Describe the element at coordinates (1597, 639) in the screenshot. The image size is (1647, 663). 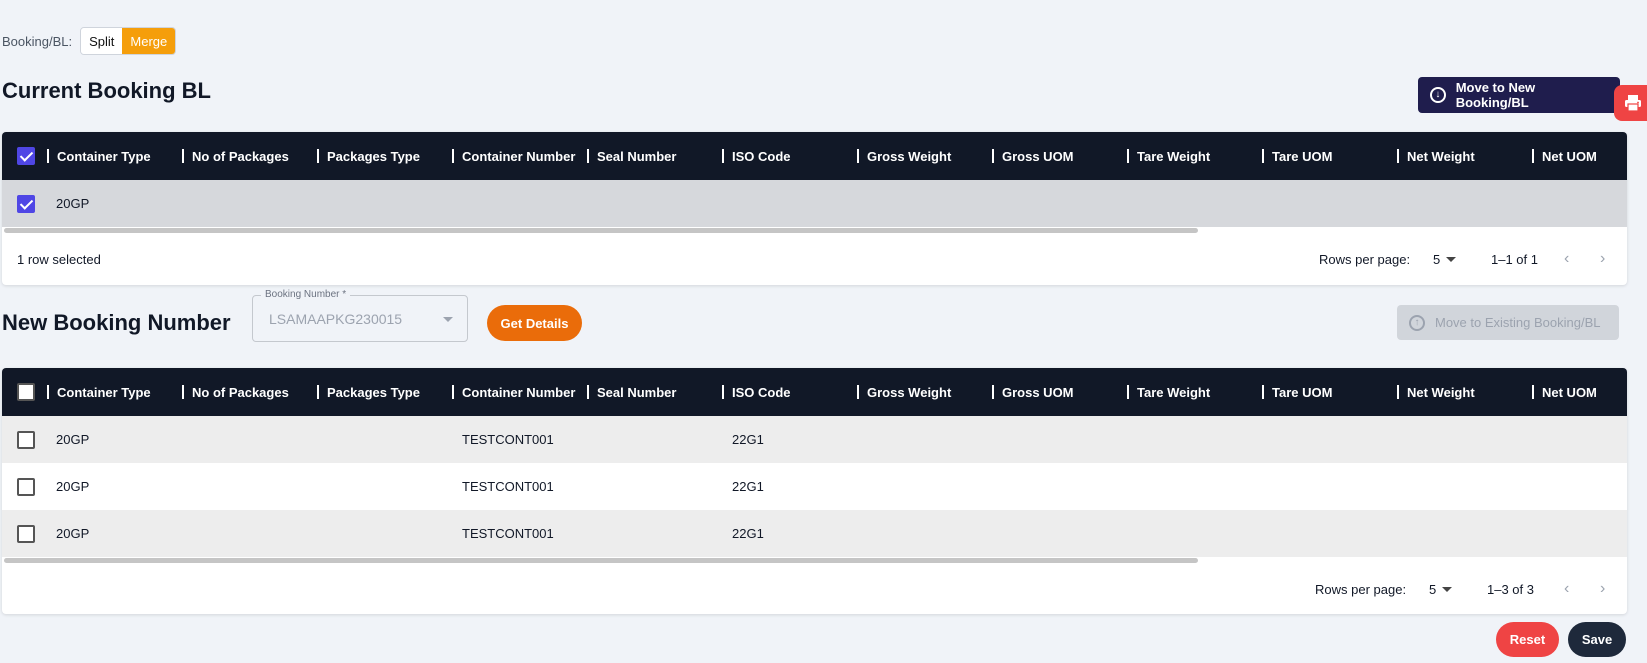
I see `save-button: Save` at that location.